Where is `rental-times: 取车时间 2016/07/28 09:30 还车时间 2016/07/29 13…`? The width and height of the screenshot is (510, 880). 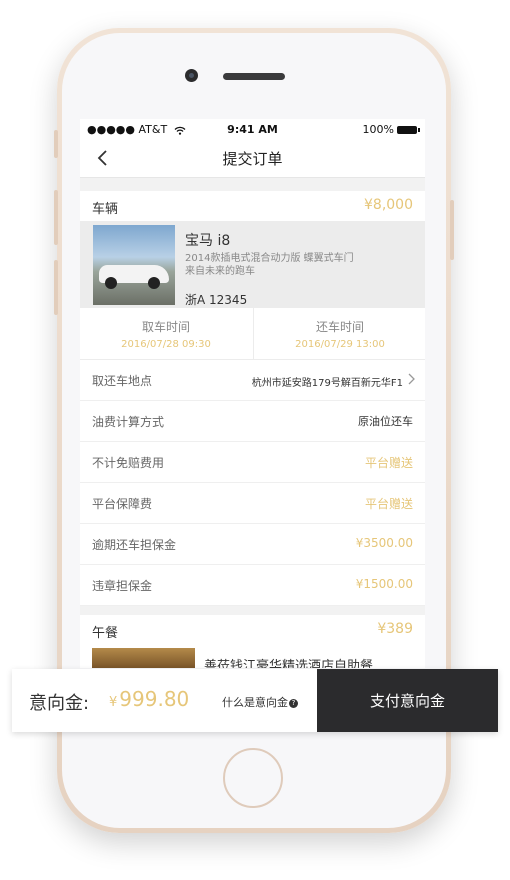
rental-times: 取车时间 2016/07/28 09:30 还车时间 2016/07/29 13… is located at coordinates (252, 334).